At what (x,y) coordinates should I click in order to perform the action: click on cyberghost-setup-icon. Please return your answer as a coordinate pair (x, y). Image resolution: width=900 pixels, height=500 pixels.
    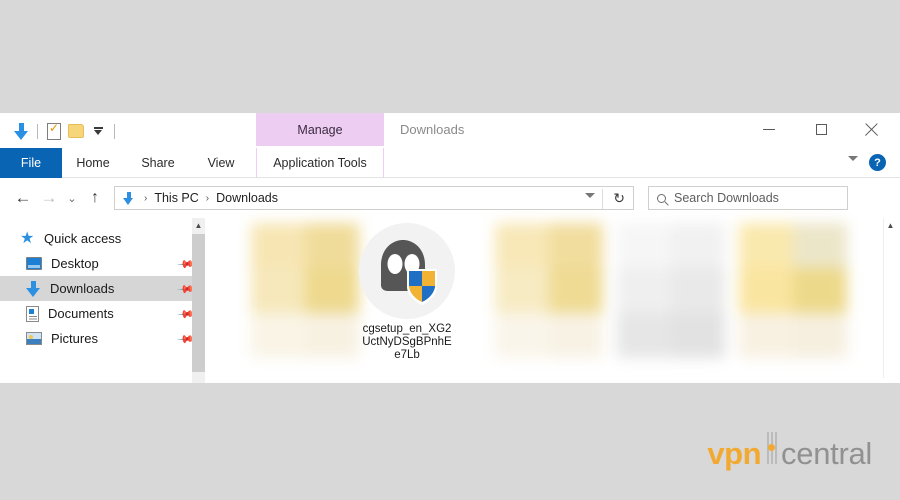
    Looking at the image, I should click on (407, 271).